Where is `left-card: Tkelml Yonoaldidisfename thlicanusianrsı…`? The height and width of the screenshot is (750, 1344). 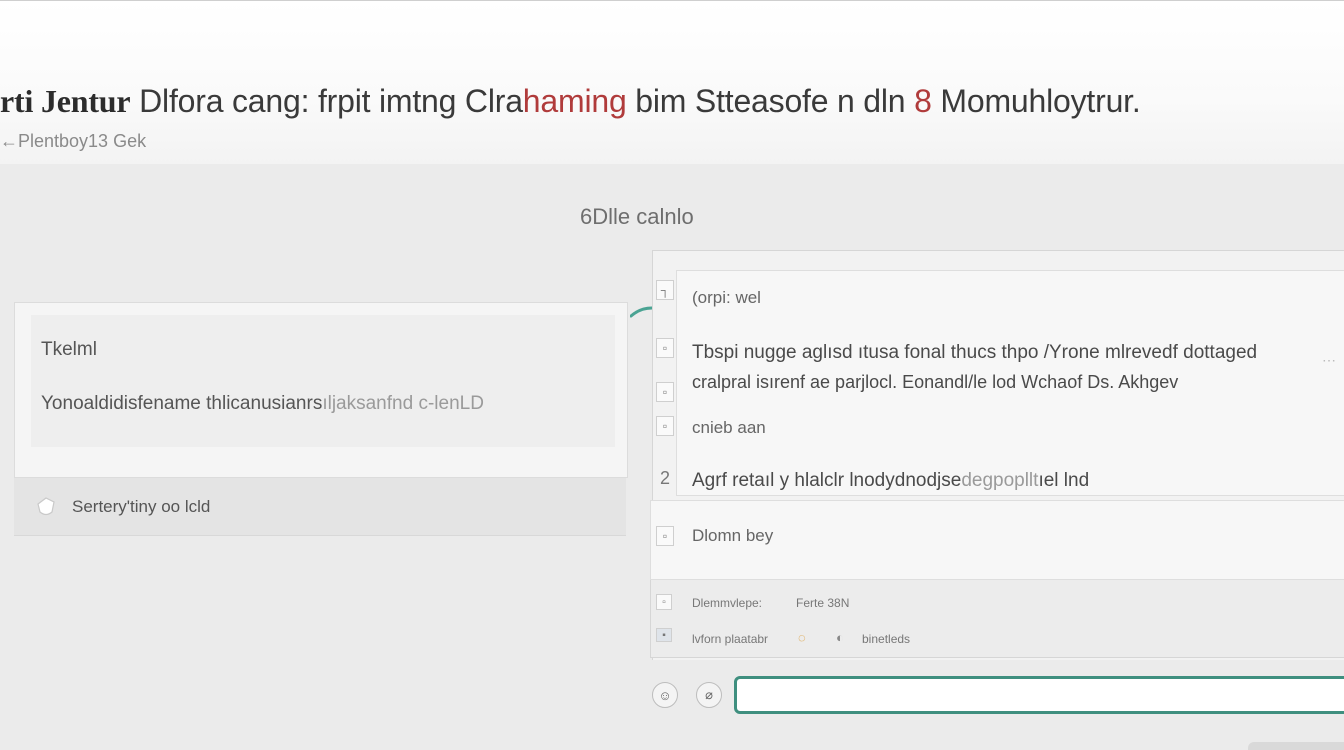
left-card: Tkelml Yonoaldidisfename thlicanusianrsı… is located at coordinates (321, 390).